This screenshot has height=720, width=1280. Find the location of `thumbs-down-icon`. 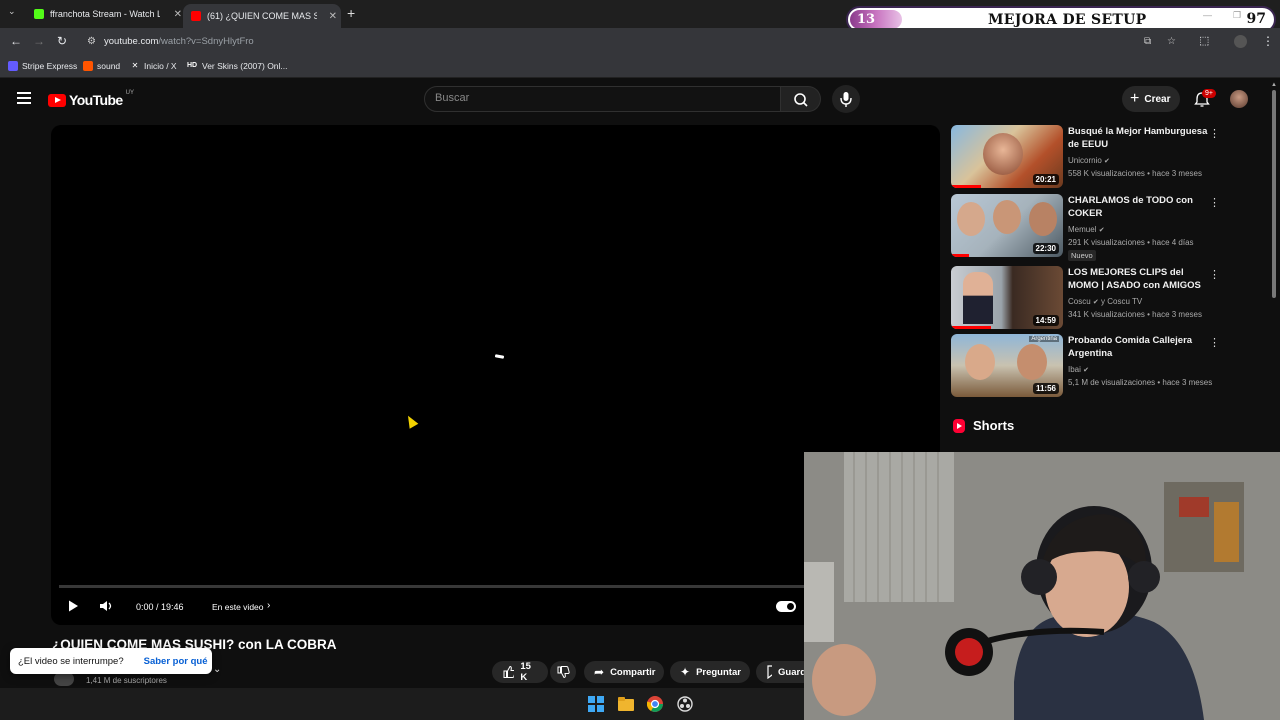

thumbs-down-icon is located at coordinates (563, 672).